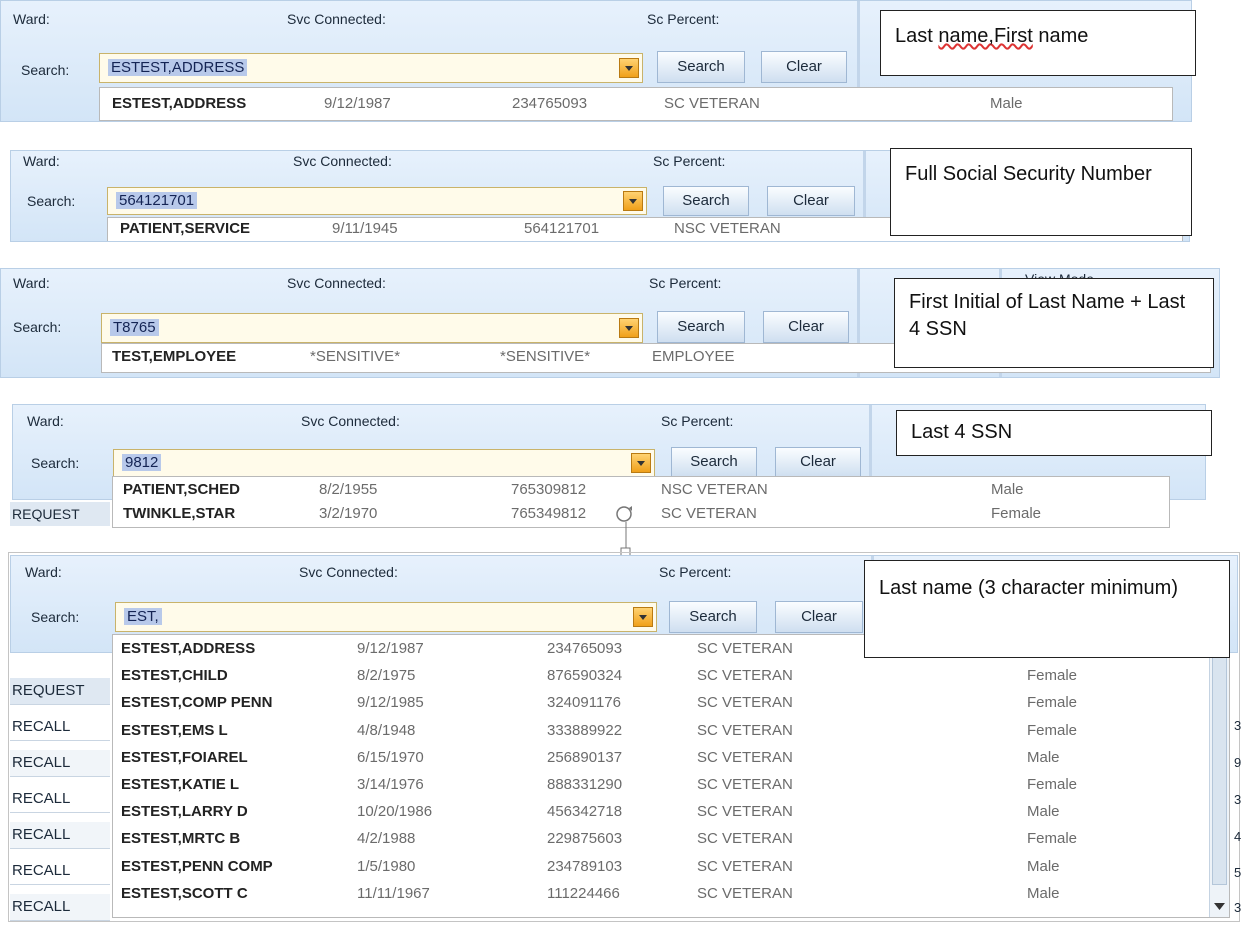 Image resolution: width=1244 pixels, height=926 pixels. Describe the element at coordinates (1038, 43) in the screenshot. I see `callout-last-first-name: Last name,First name` at that location.